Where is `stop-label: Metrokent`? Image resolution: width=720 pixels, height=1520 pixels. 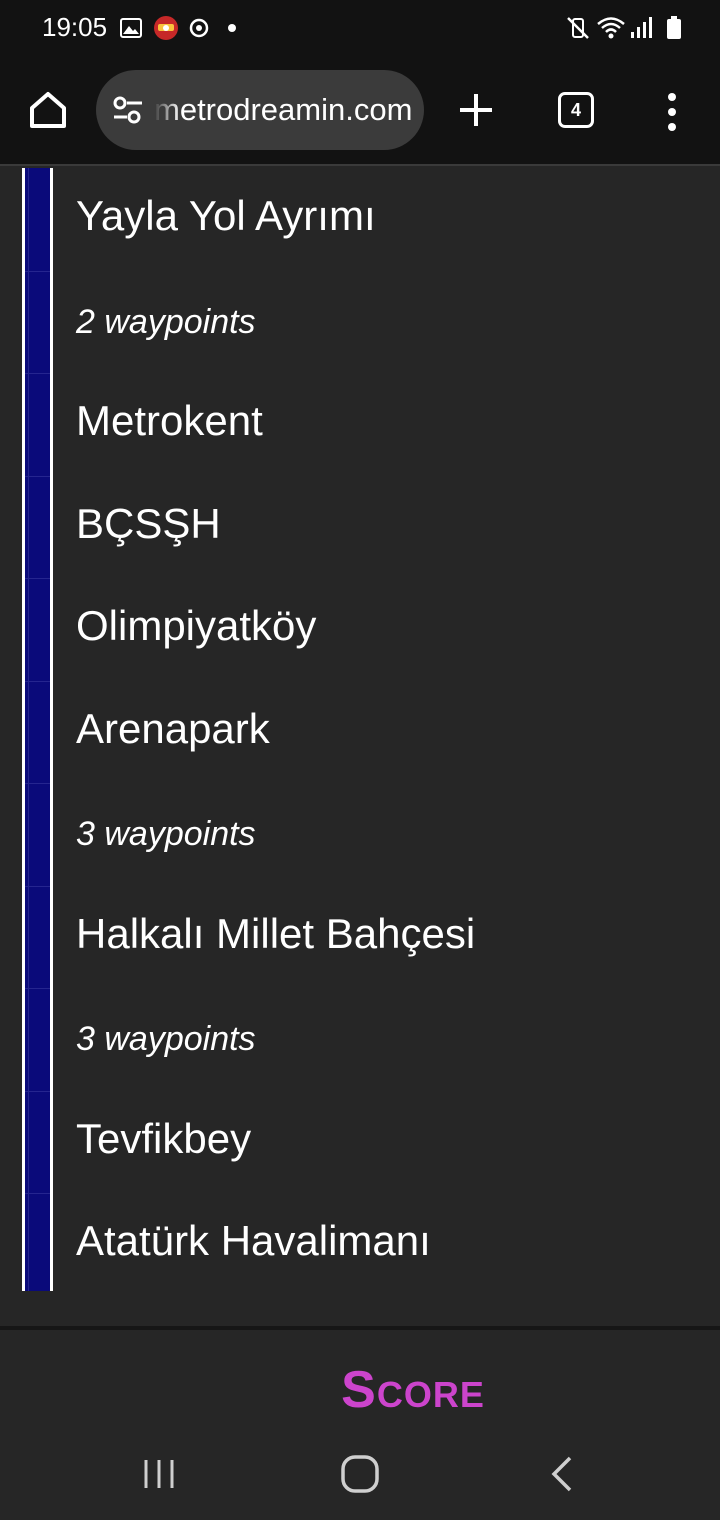
stop-label: Metrokent is located at coordinates (169, 420).